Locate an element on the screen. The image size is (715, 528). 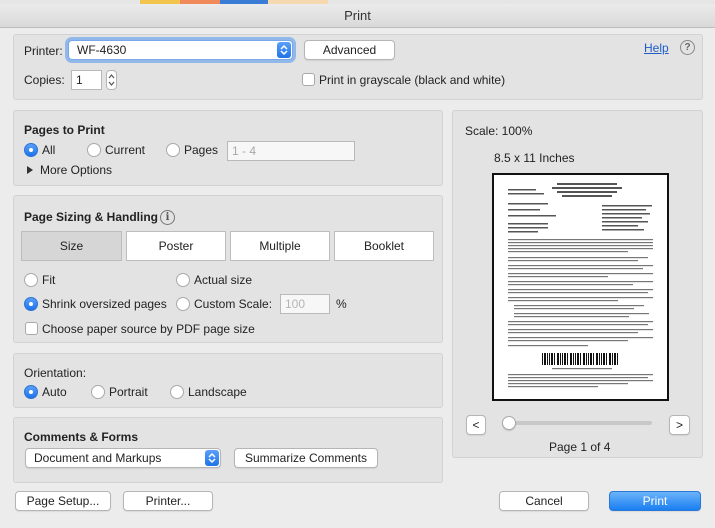
shrink-oversized-radio is located at coordinates (31, 304).